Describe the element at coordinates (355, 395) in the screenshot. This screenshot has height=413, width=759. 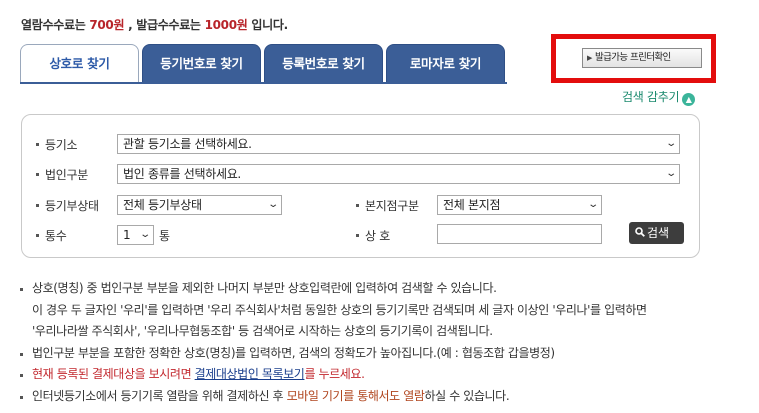
I see `mobile-highlight: 모바일 기기를 통해서도 열람` at that location.